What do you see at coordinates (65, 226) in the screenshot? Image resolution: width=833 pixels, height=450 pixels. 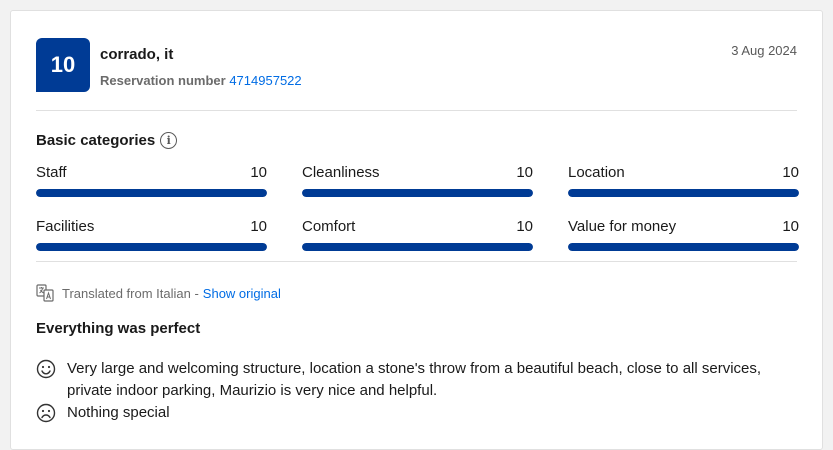 I see `category-label: Facilities` at bounding box center [65, 226].